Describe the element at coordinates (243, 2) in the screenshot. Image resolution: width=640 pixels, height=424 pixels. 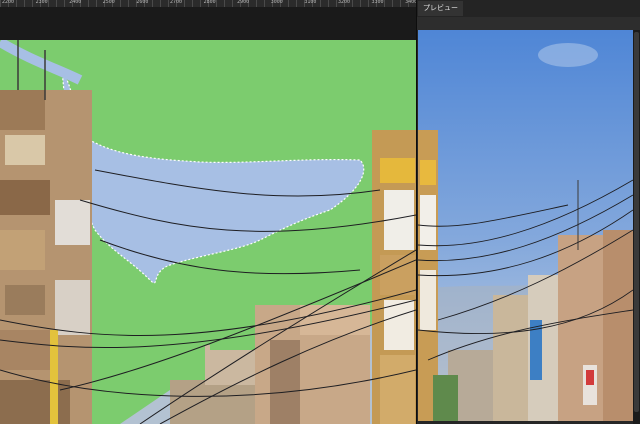
I see `ruler-label: 2900` at that location.